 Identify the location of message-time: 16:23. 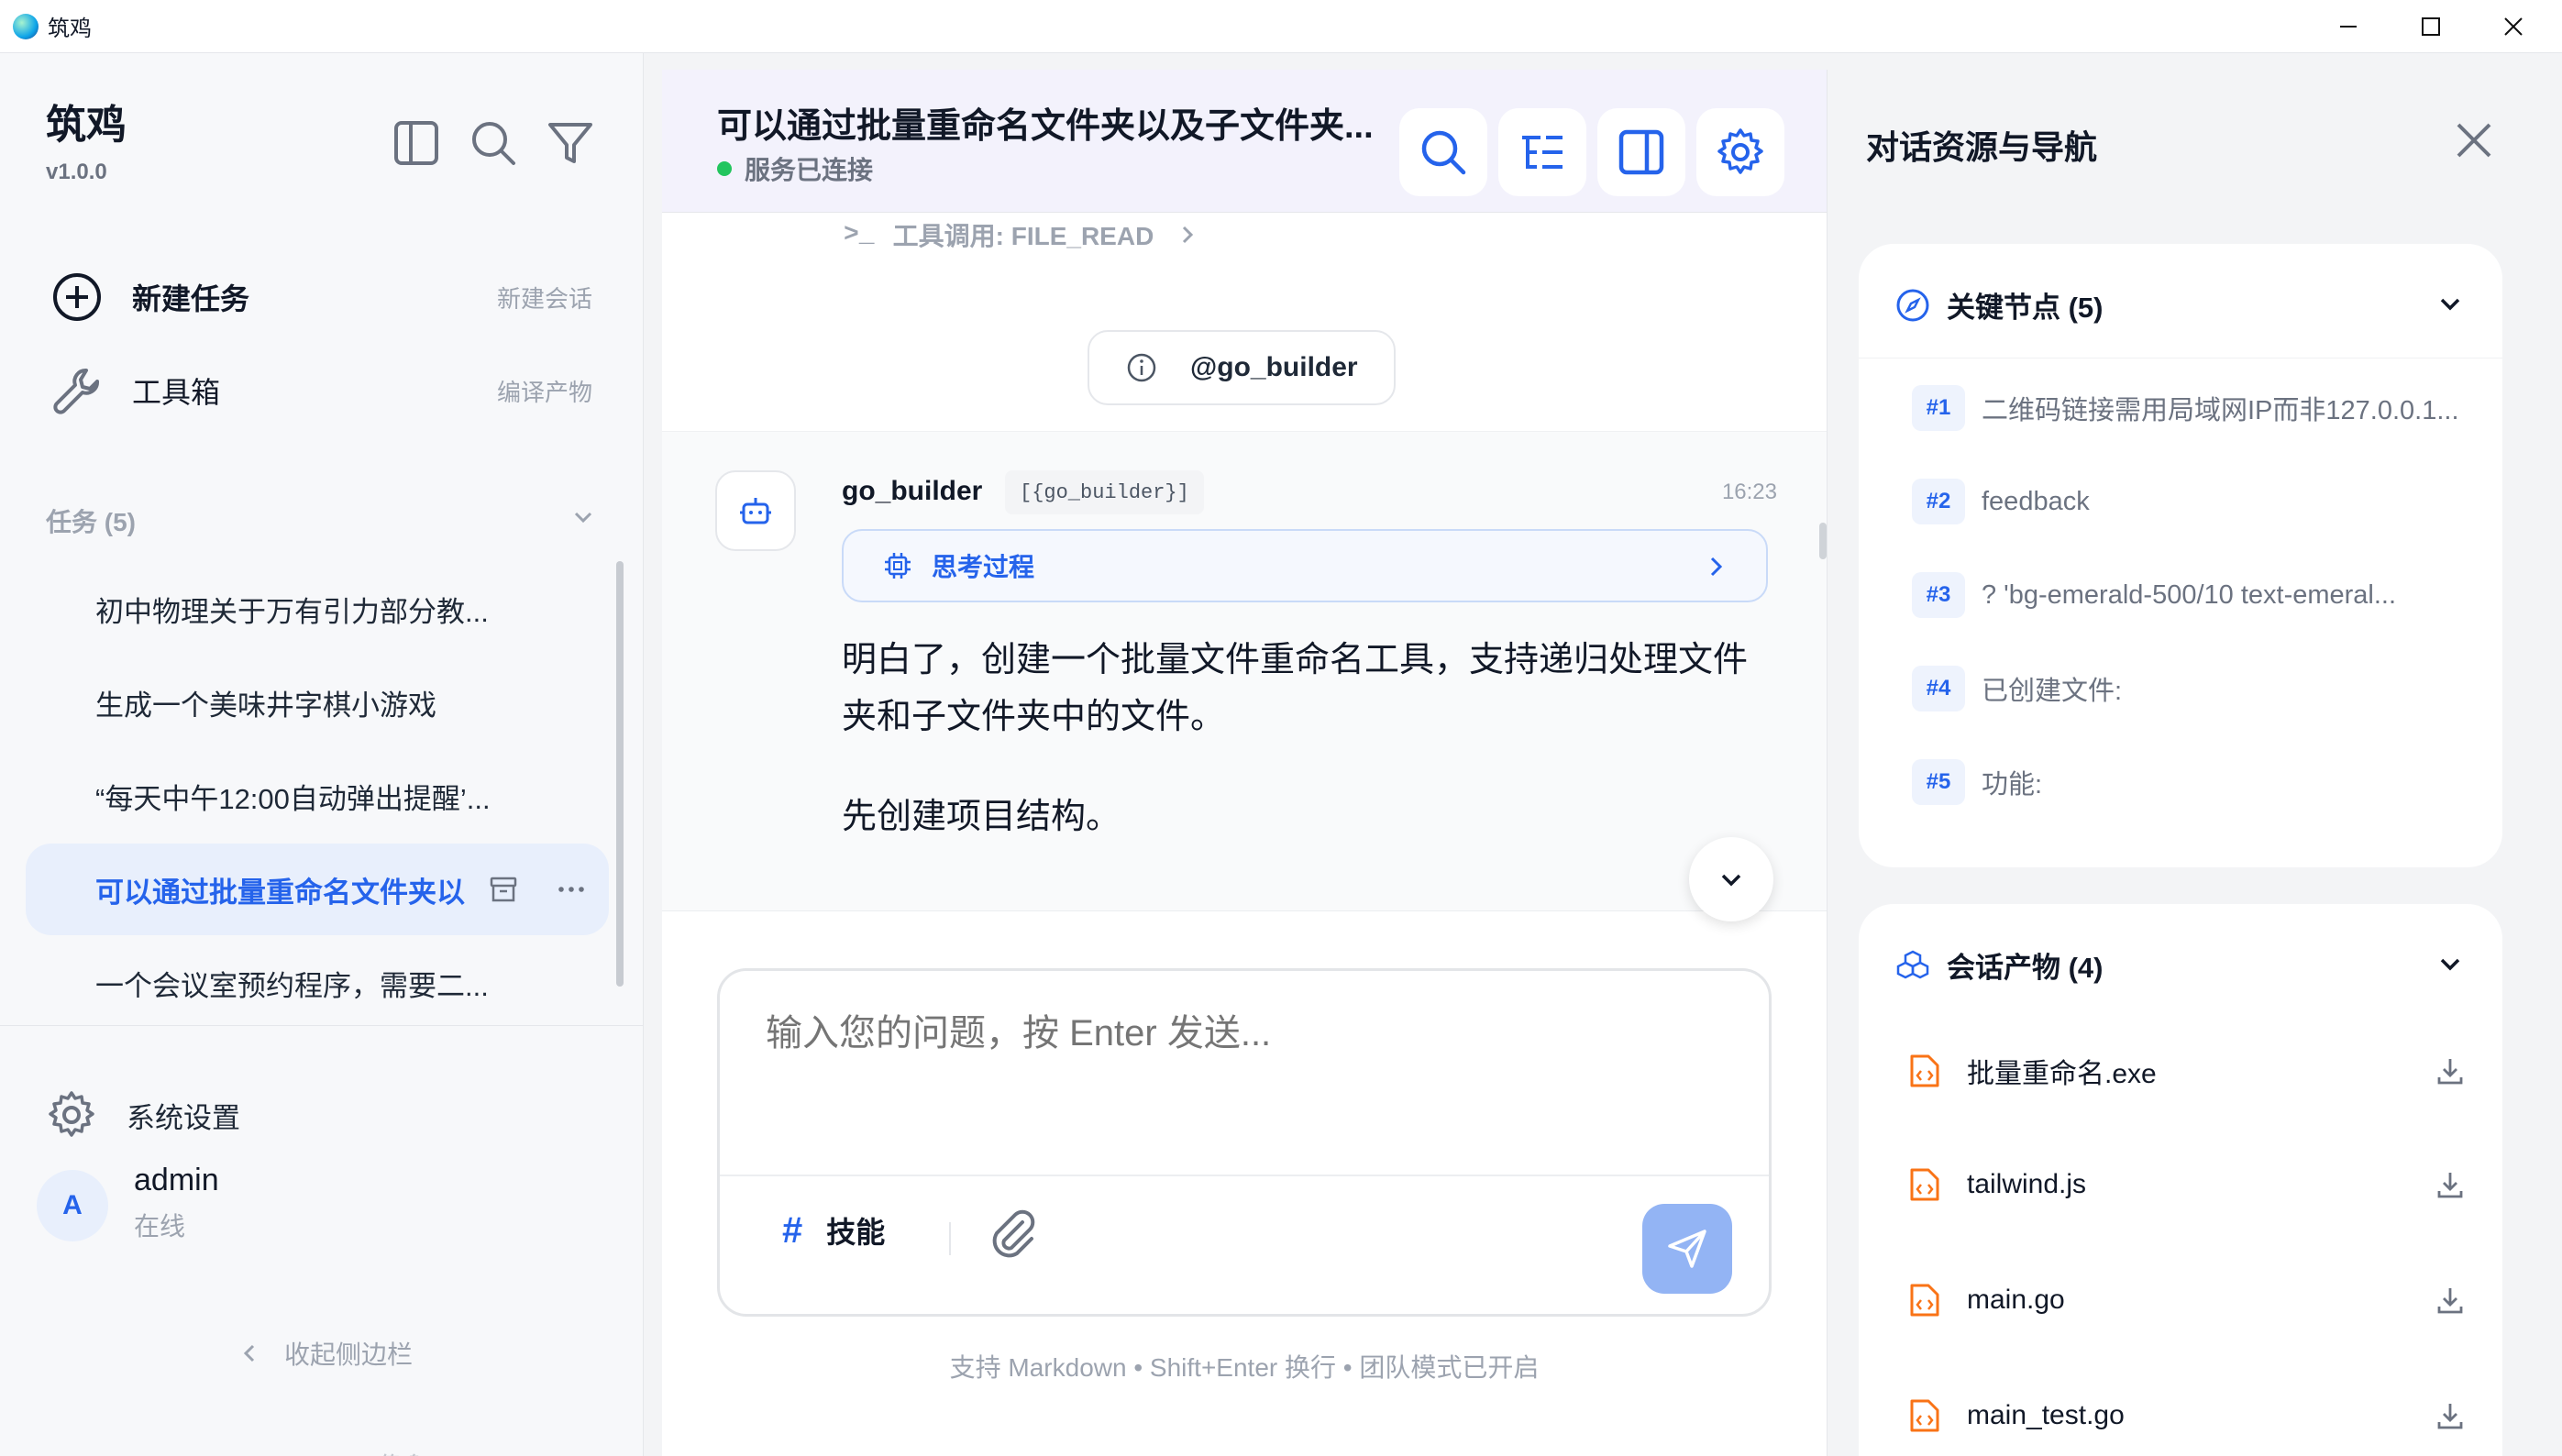
(1749, 492).